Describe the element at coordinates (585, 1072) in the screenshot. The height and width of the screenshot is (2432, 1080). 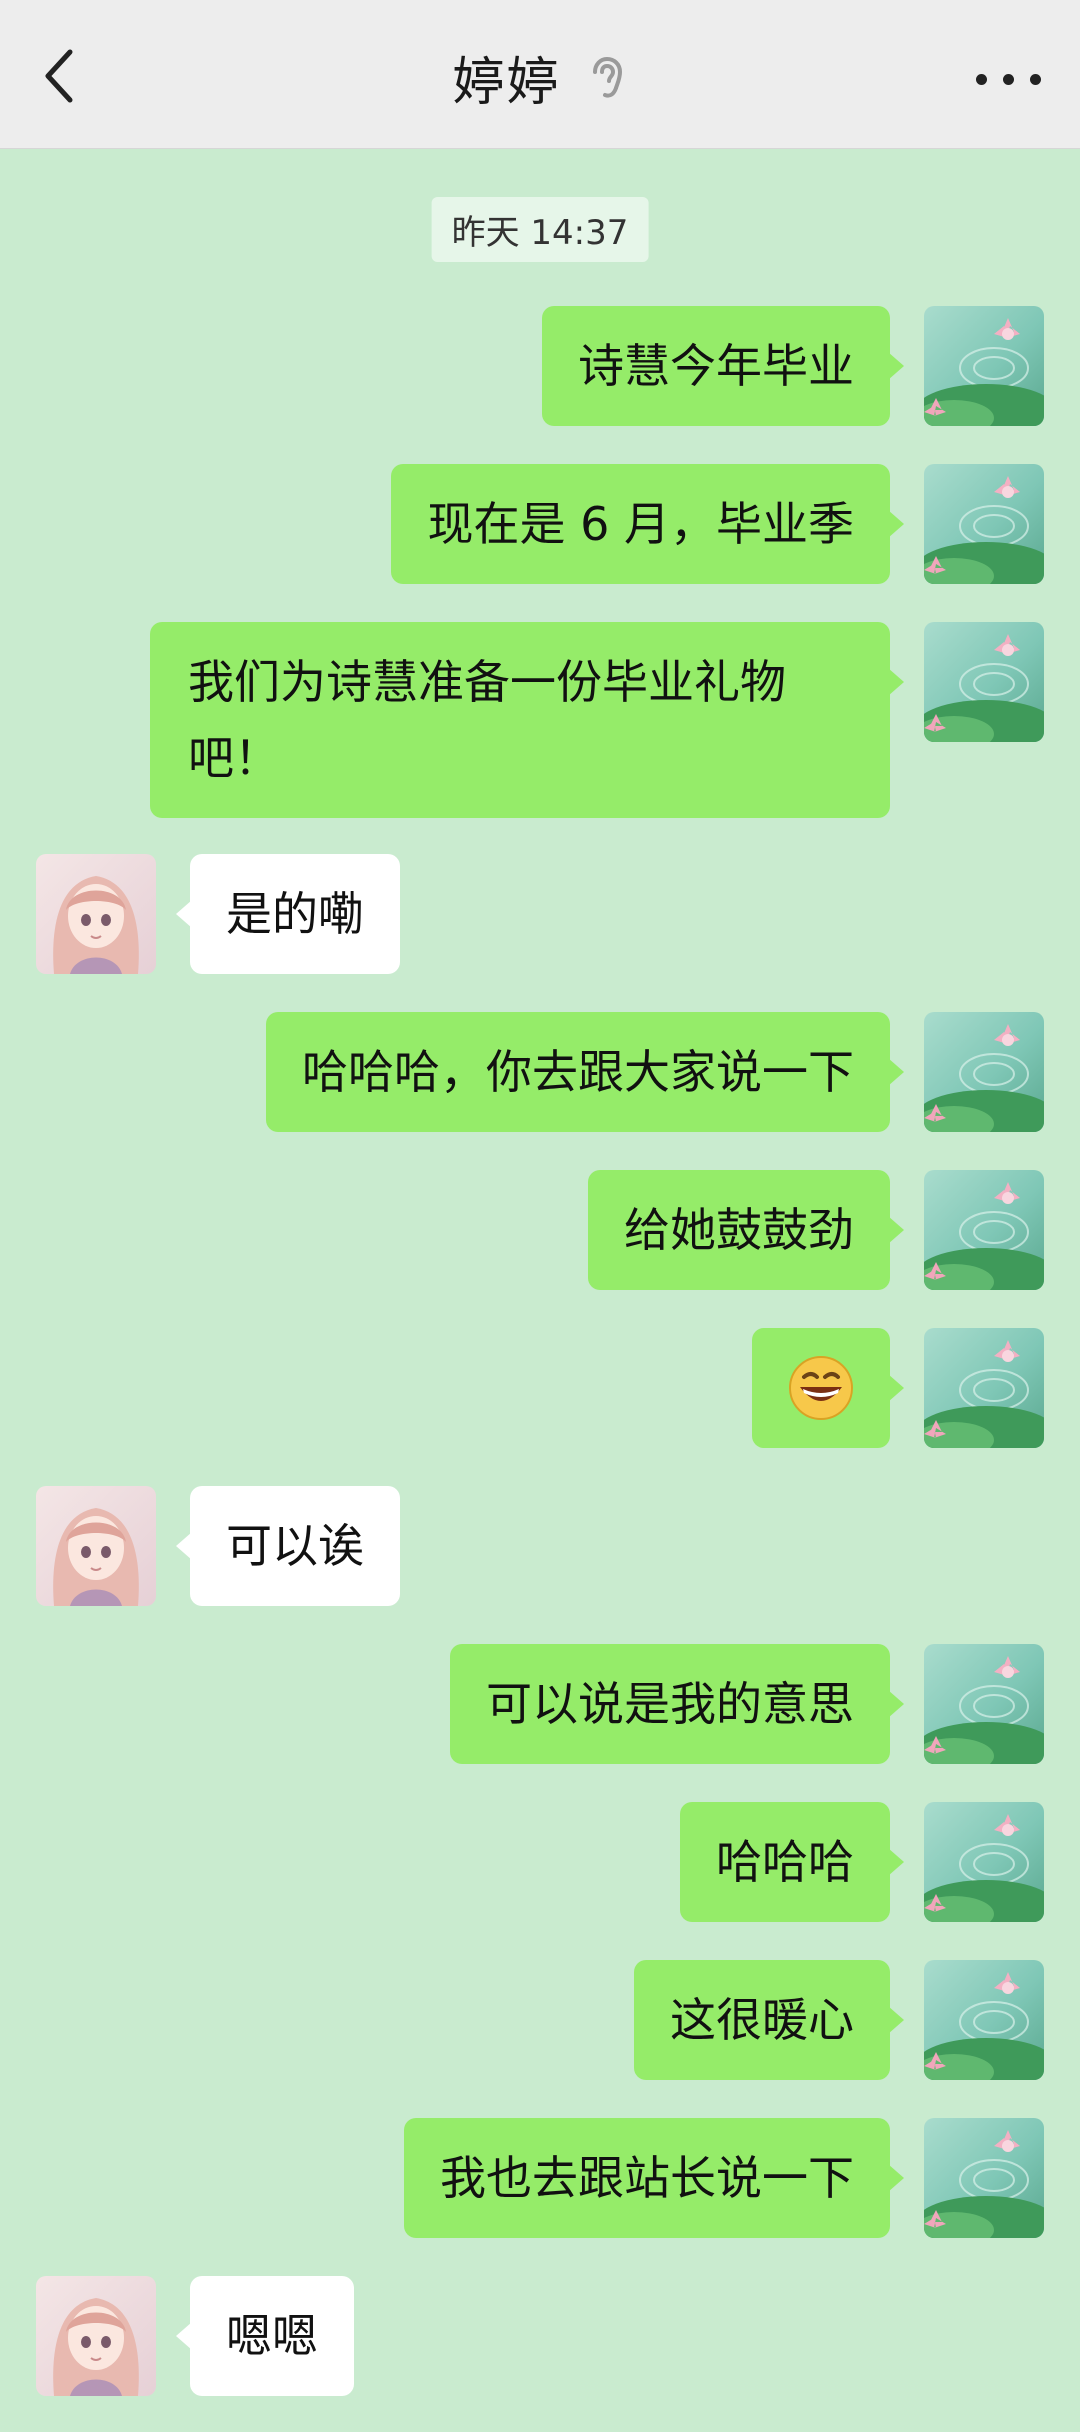
I see `message-bubble: 哈哈哈，你去跟大家说一下` at that location.